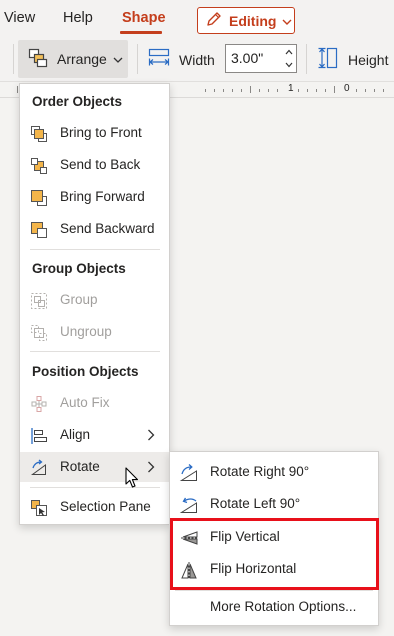  I want to click on menu-item-bring-forward: Bring Forward, so click(94, 197).